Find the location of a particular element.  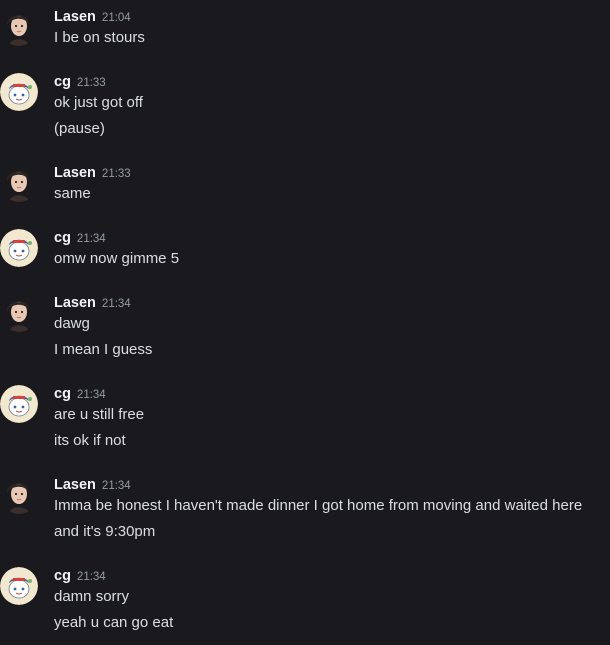

message-text: and it's 9:30pm is located at coordinates (105, 531).